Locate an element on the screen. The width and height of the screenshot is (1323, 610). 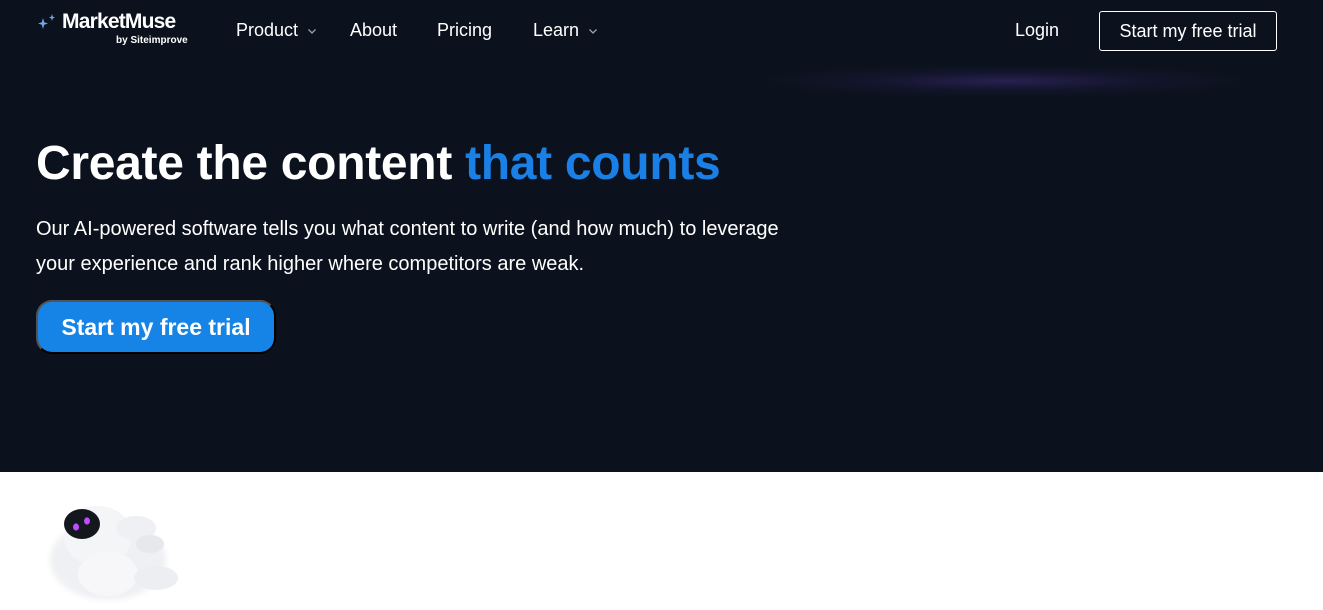
login-link: Login is located at coordinates (1037, 30).